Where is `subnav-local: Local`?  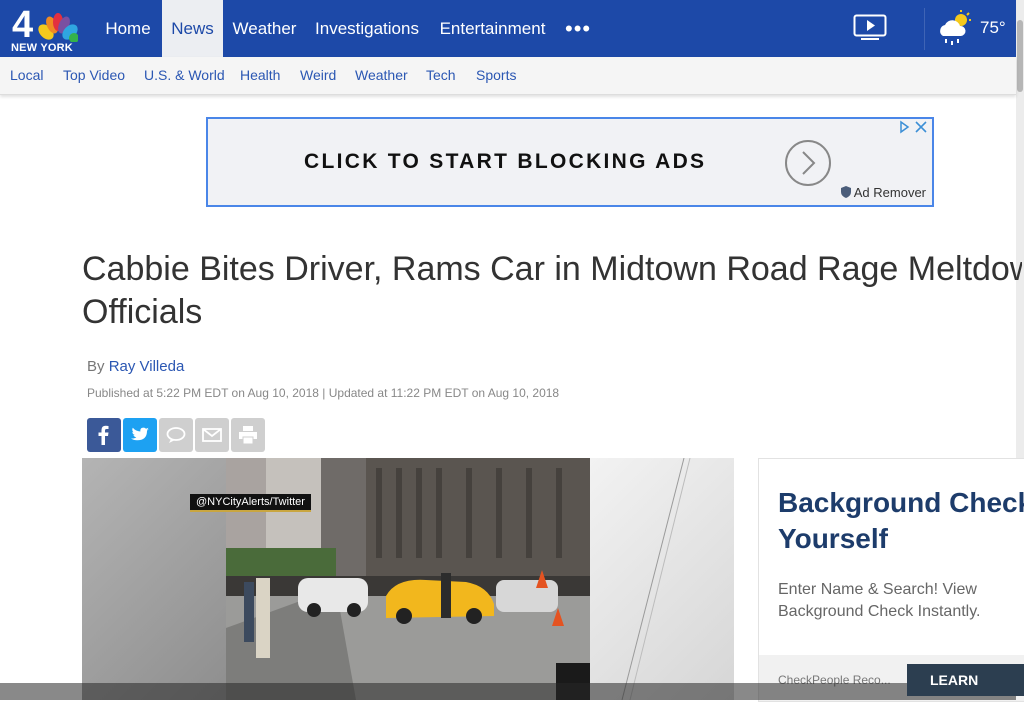 subnav-local: Local is located at coordinates (26, 75).